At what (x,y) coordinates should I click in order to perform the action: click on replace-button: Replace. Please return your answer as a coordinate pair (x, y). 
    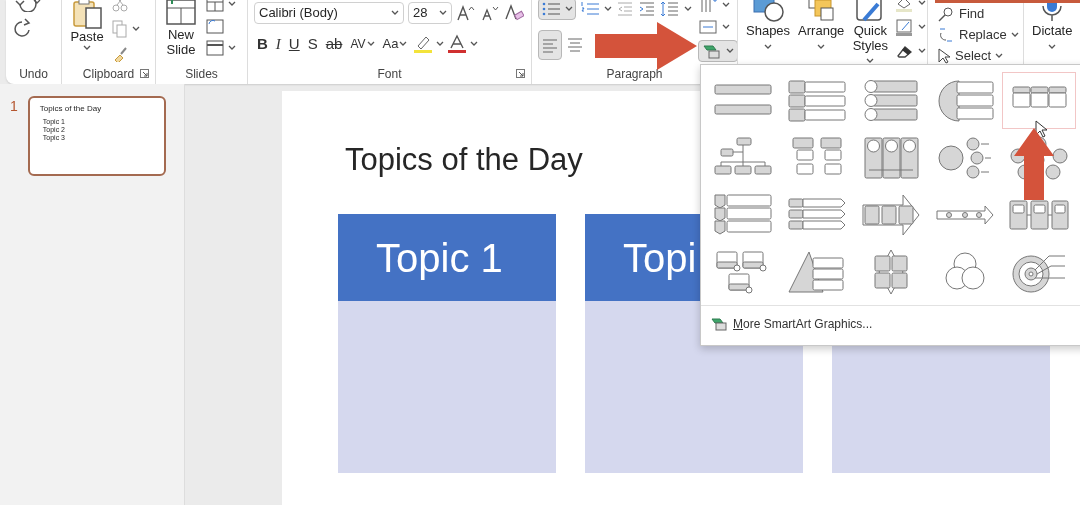
    Looking at the image, I should click on (978, 35).